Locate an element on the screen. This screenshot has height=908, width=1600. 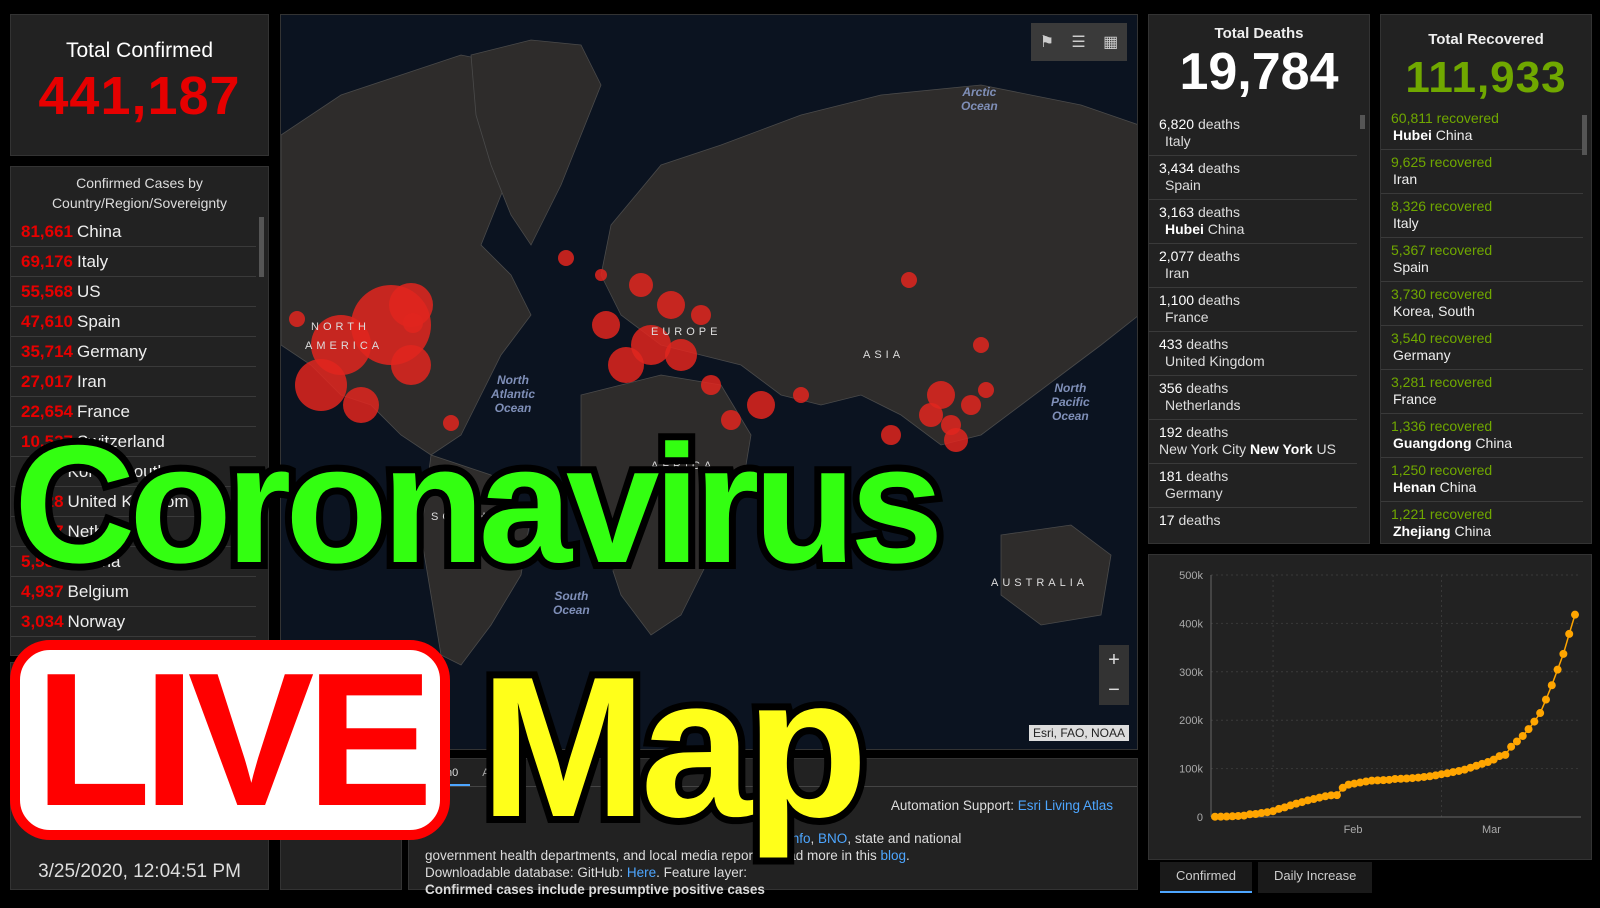
recovered-list-item: 1,221 recovered Zhejiang China is located at coordinates (1482, 522).